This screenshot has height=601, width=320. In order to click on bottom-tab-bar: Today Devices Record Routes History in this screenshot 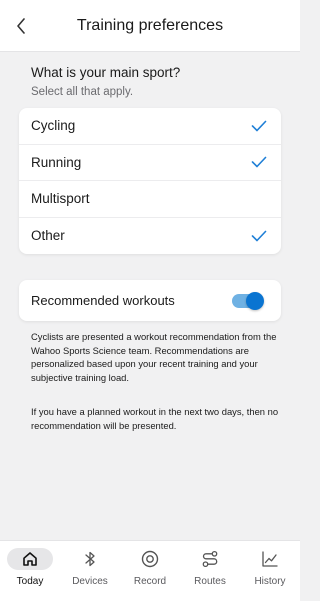, I will do `click(150, 570)`.